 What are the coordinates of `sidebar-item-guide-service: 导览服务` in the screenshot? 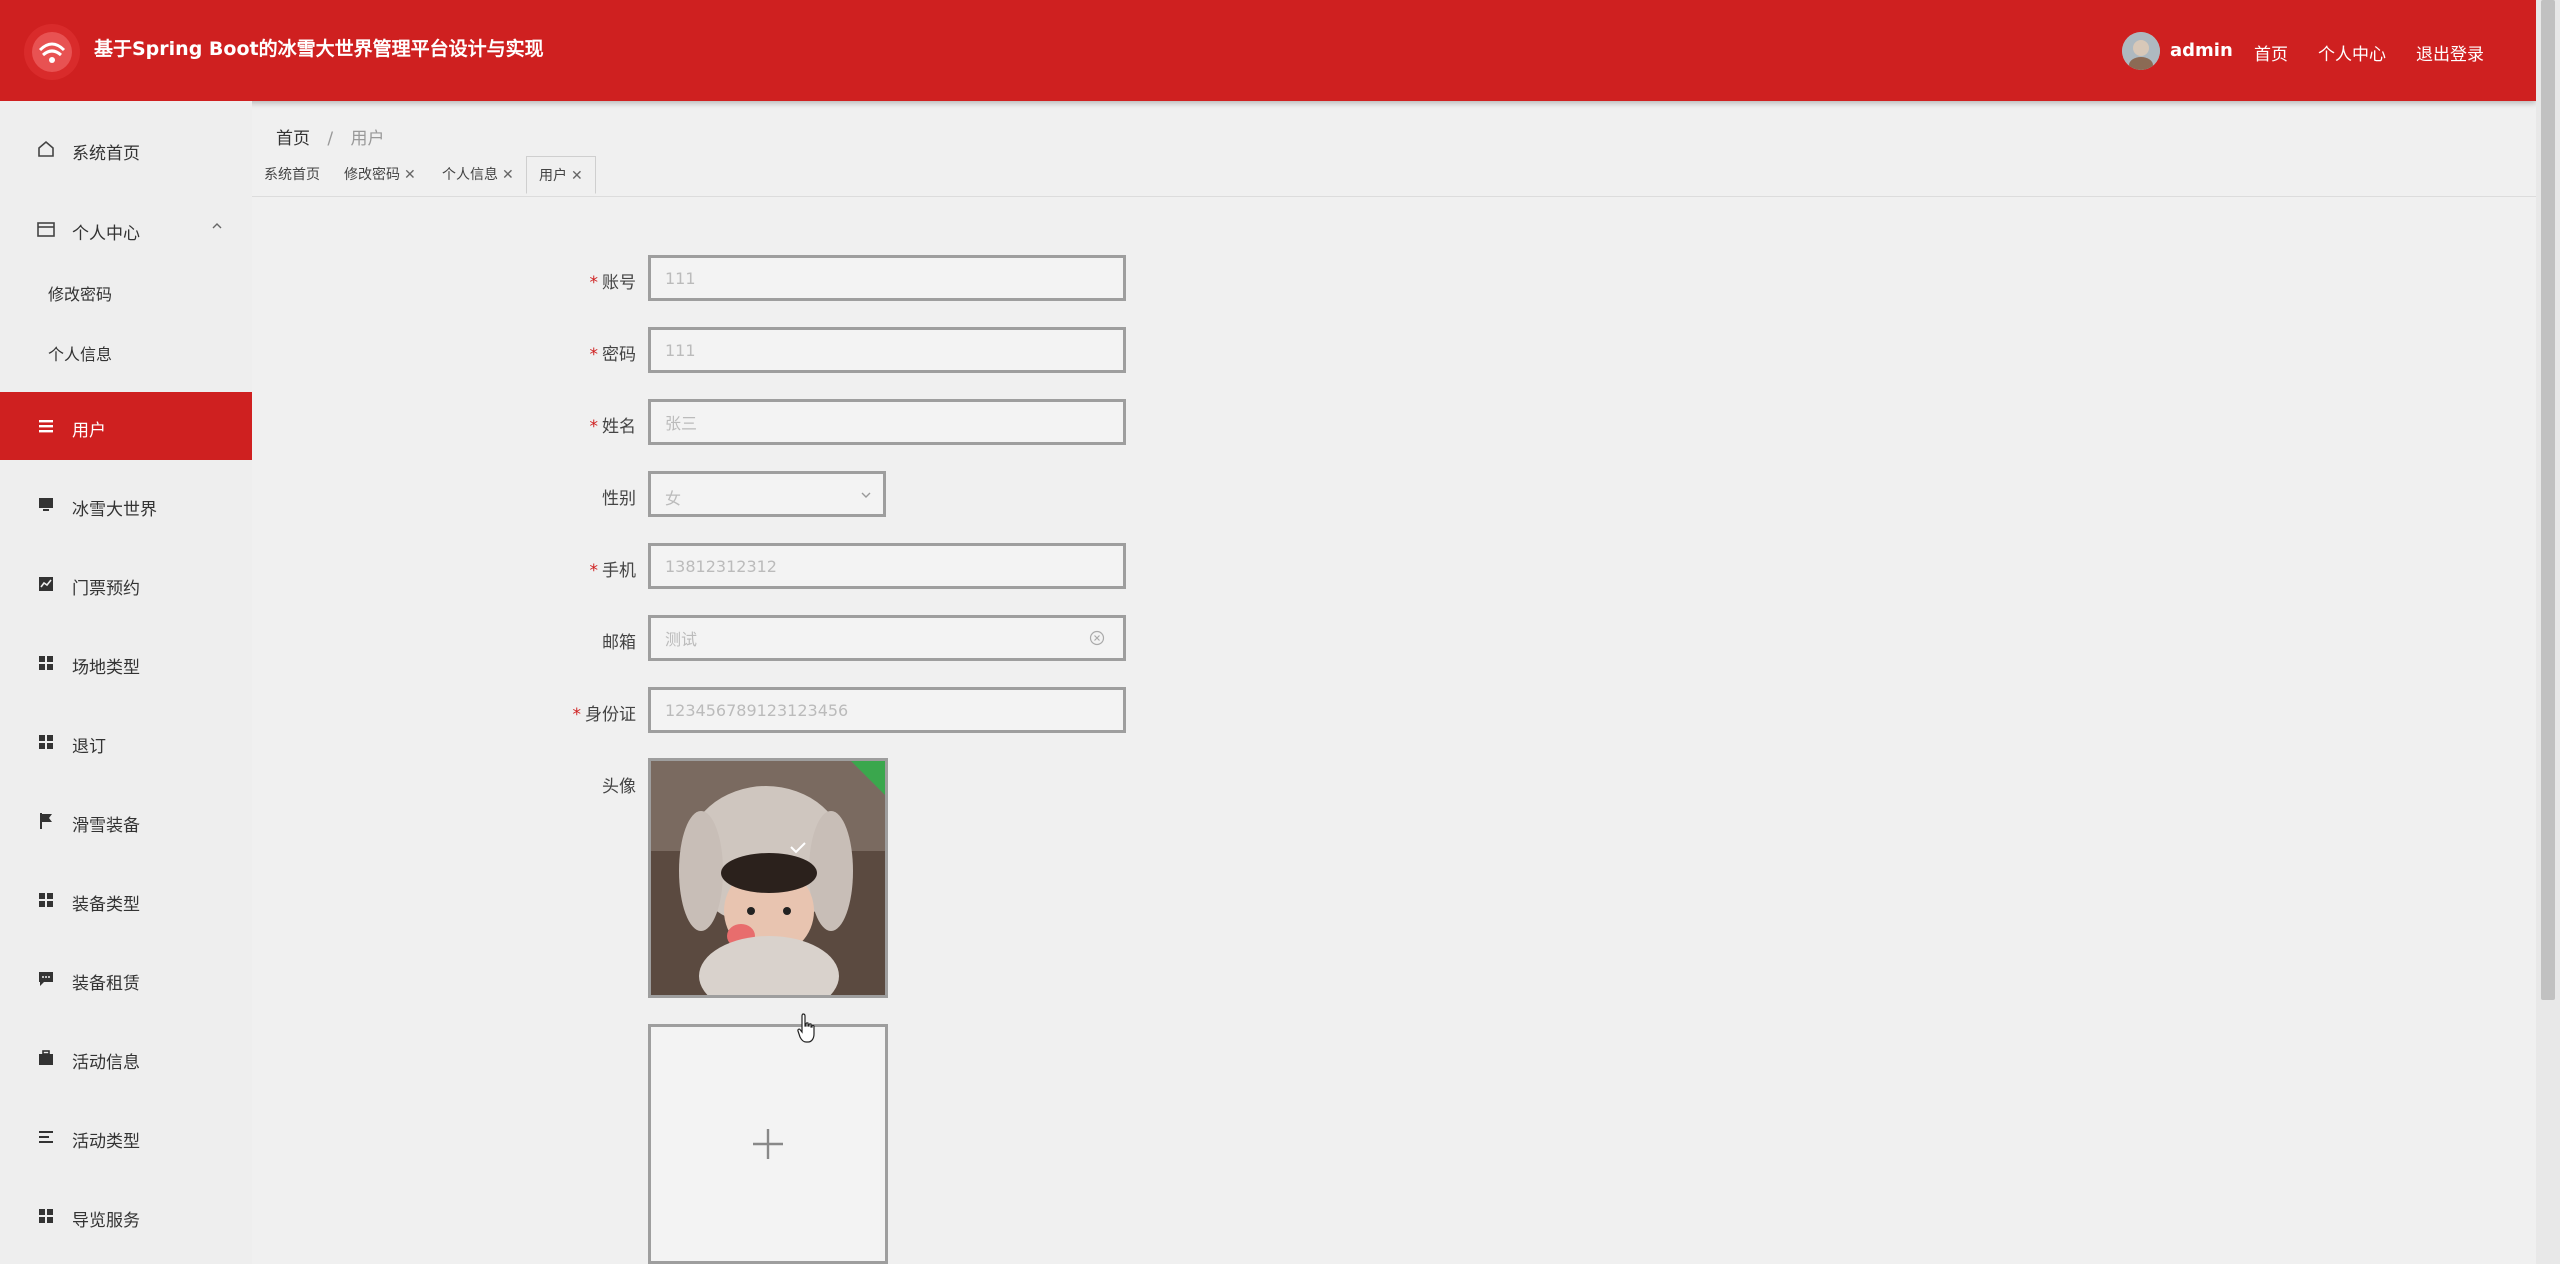 It's located at (126, 1216).